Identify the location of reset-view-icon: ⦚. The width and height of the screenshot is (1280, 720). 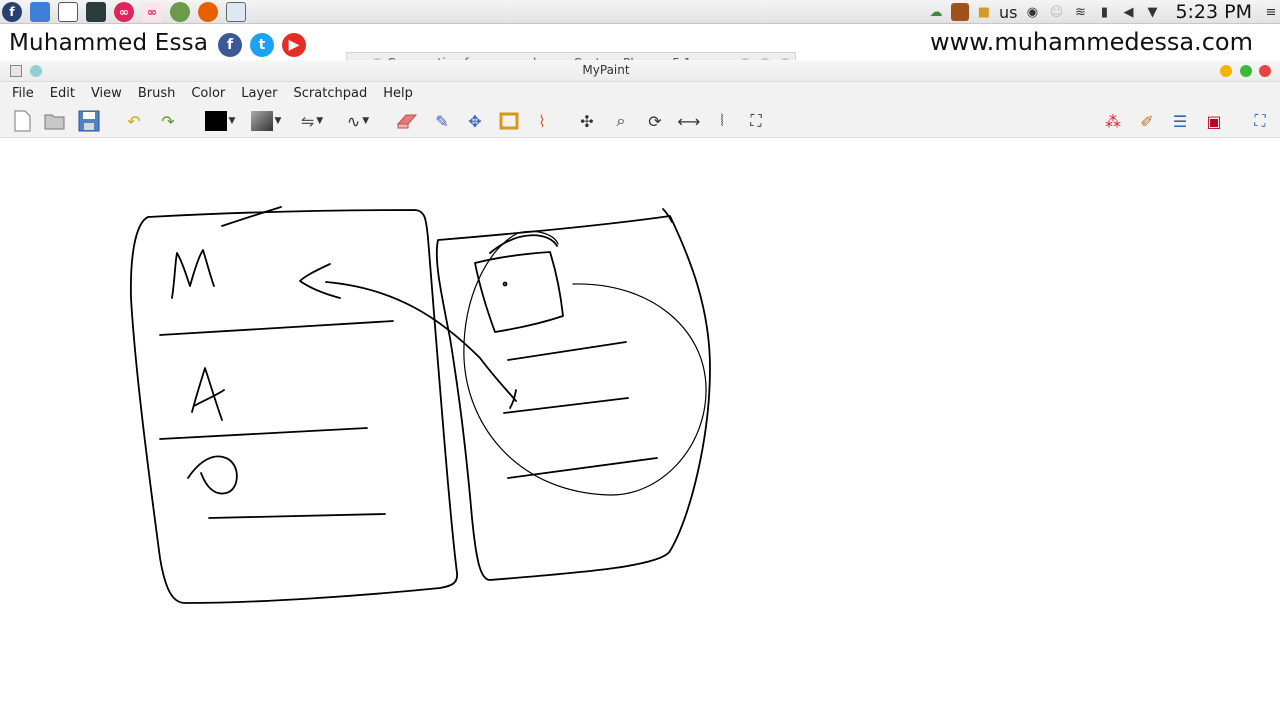
(722, 121).